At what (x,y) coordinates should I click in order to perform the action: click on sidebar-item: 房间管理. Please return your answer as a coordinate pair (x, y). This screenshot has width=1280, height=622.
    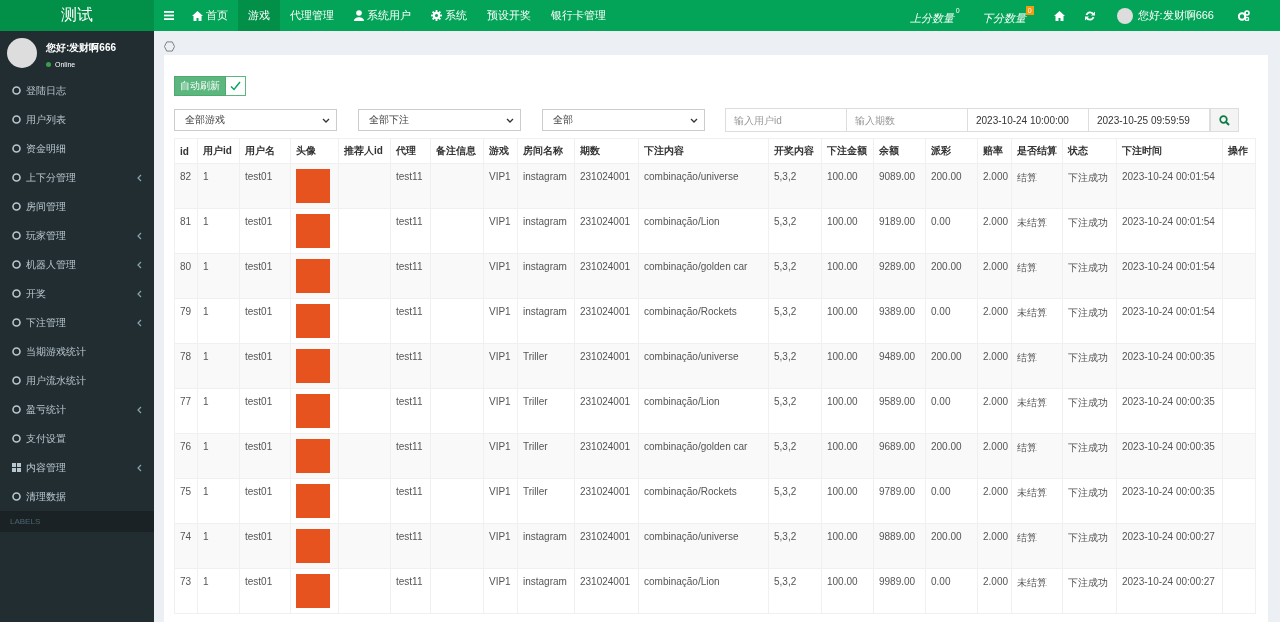
    Looking at the image, I should click on (77, 206).